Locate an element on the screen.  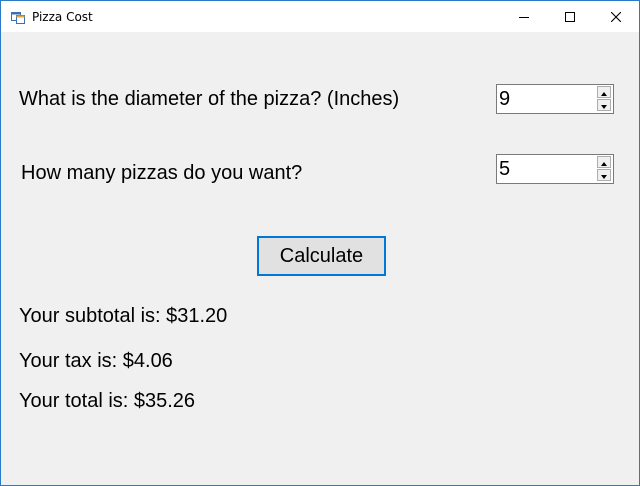
calculate-button: Calculate is located at coordinates (321, 256).